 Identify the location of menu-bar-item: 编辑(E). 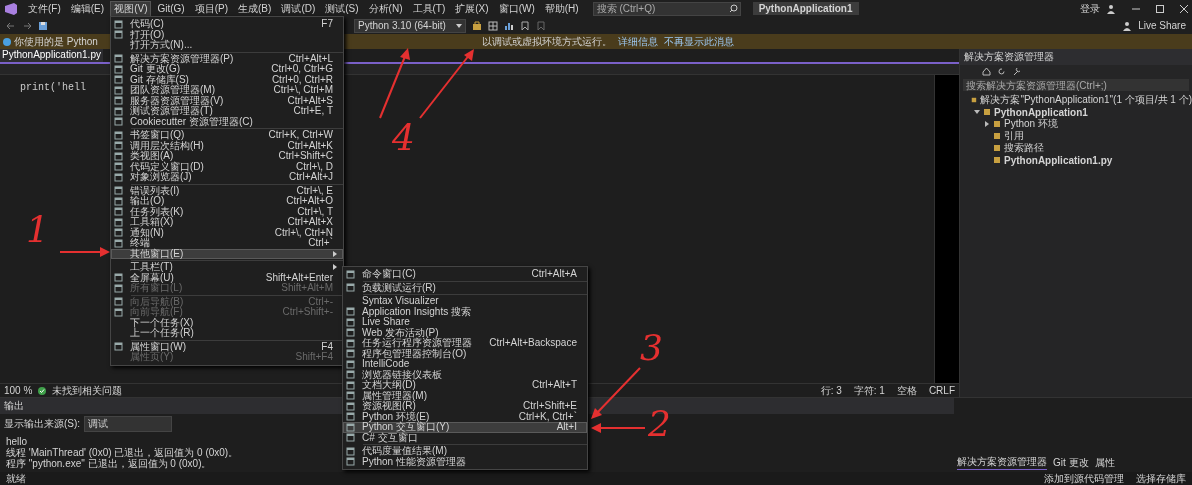
(87, 8).